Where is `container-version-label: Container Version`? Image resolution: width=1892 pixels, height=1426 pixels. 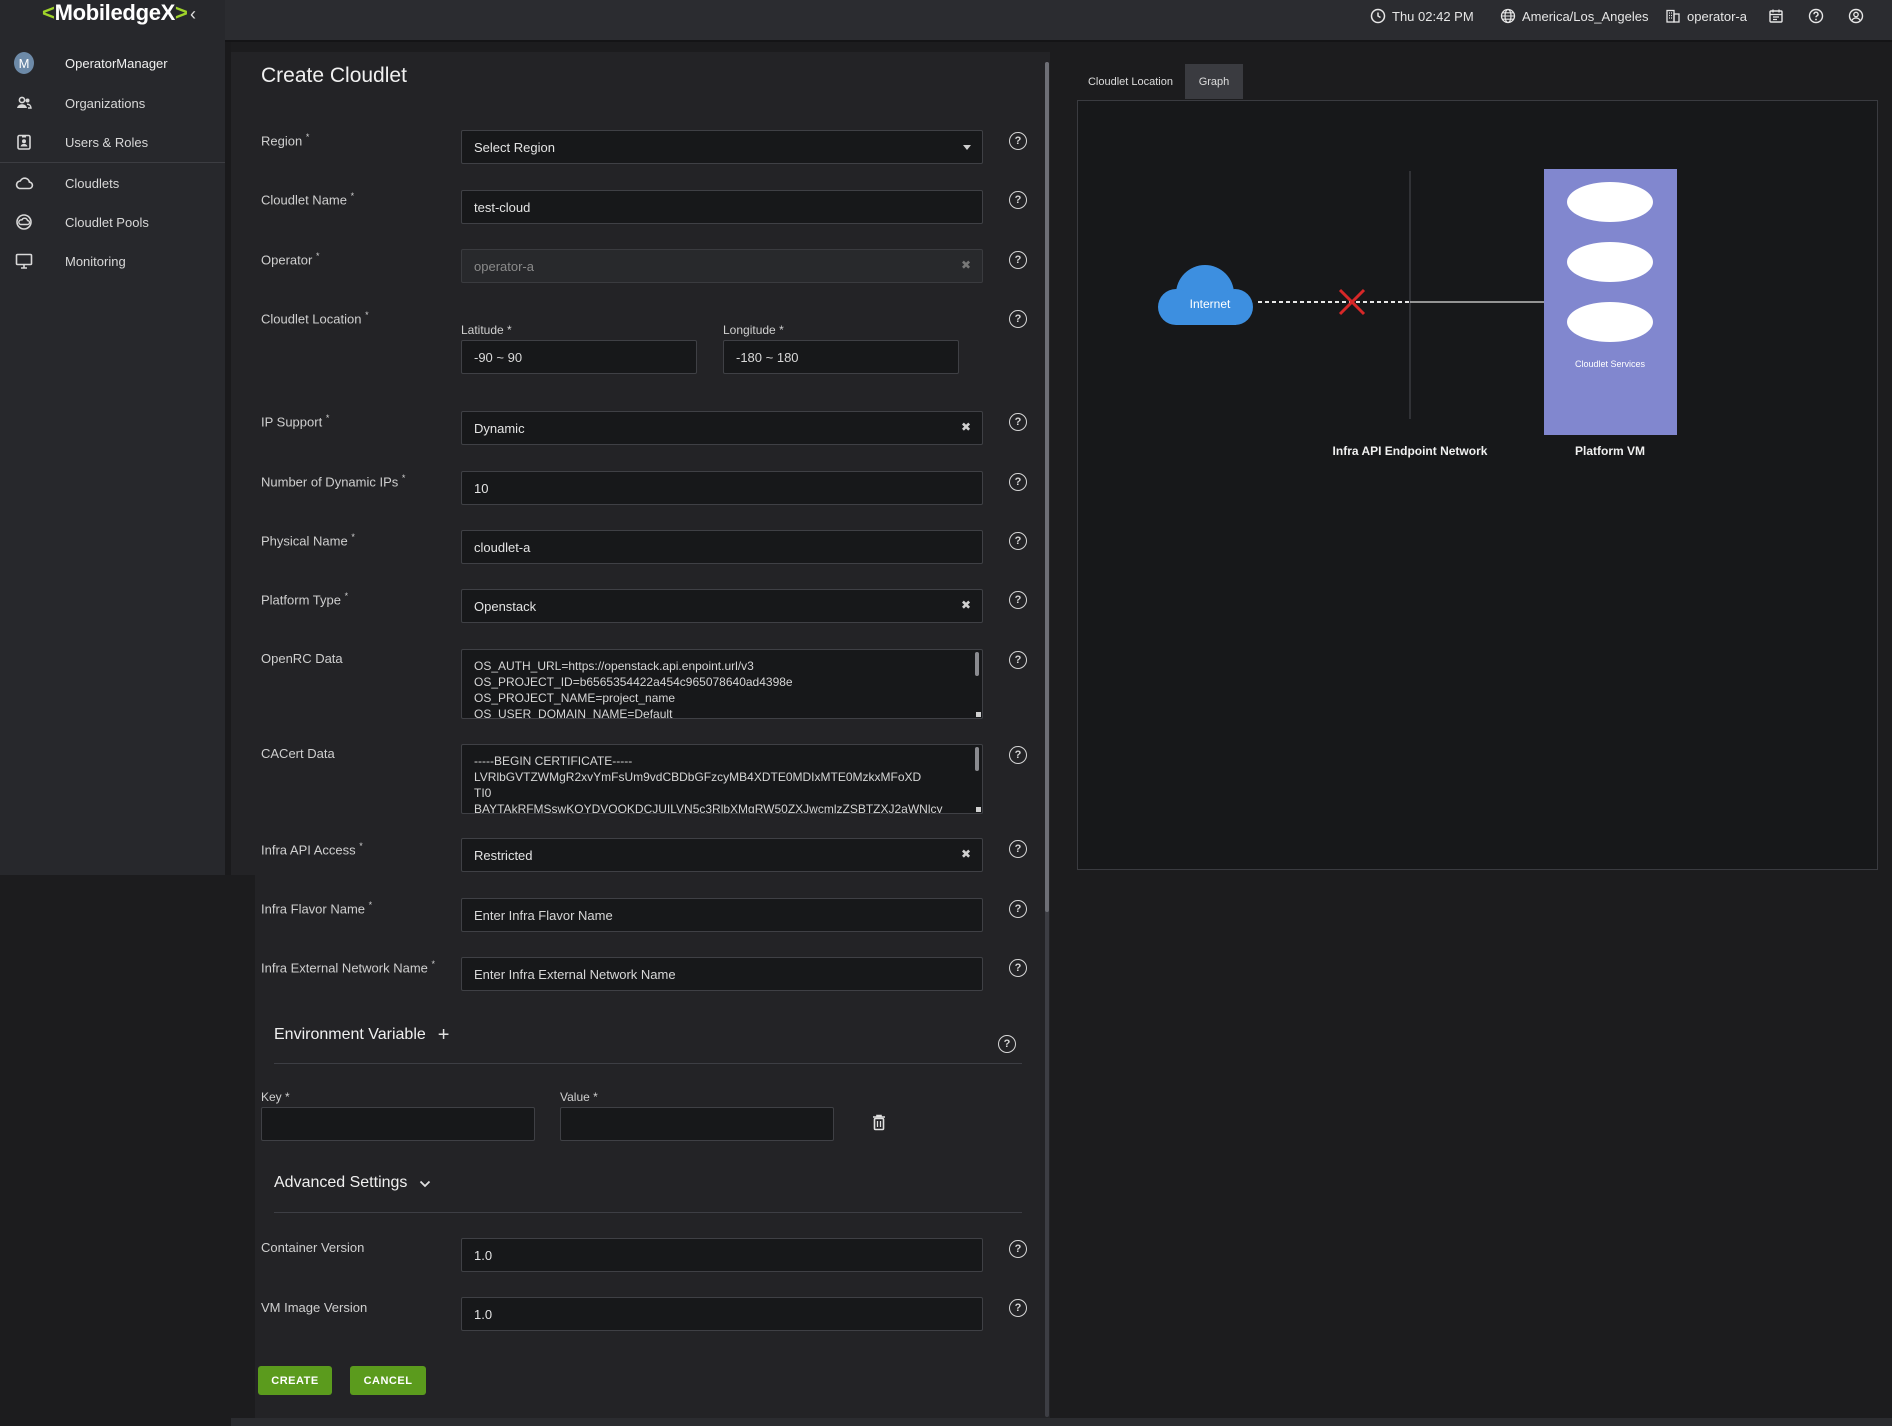
container-version-label: Container Version is located at coordinates (313, 1247).